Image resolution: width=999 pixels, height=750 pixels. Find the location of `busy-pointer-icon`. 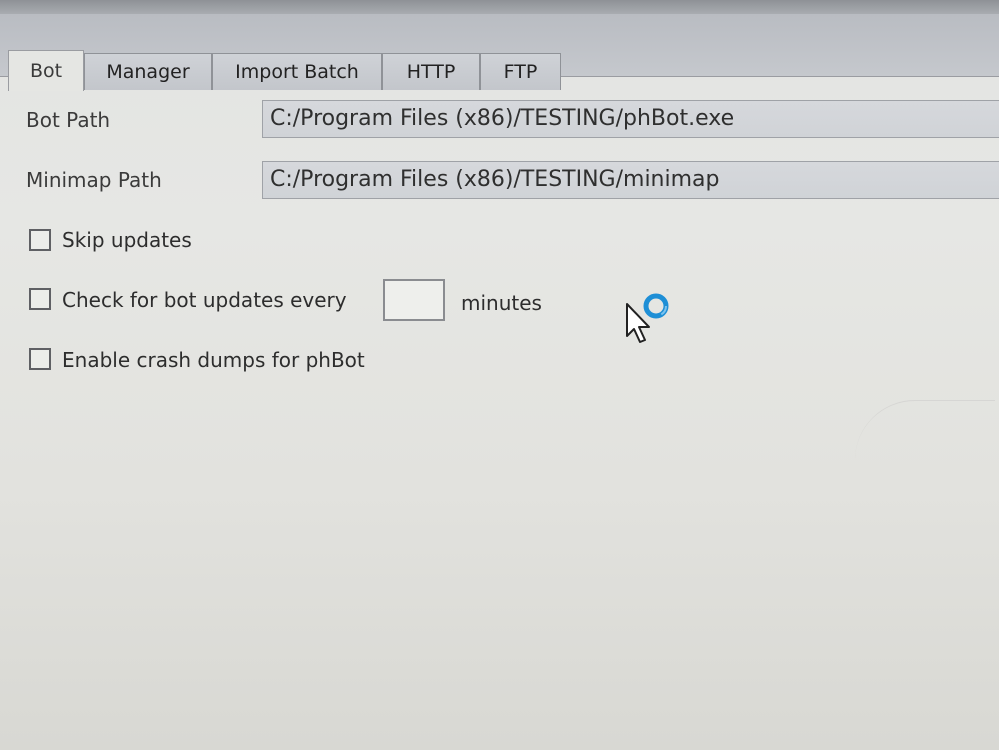

busy-pointer-icon is located at coordinates (647, 318).